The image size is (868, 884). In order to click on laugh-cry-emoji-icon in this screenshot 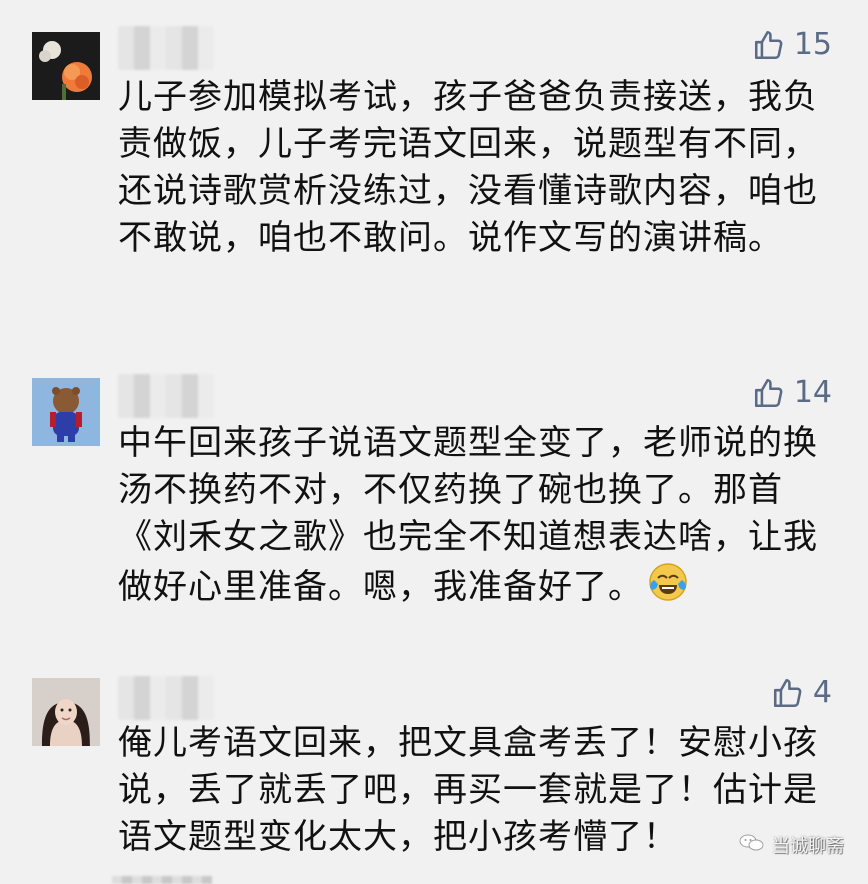, I will do `click(668, 588)`.